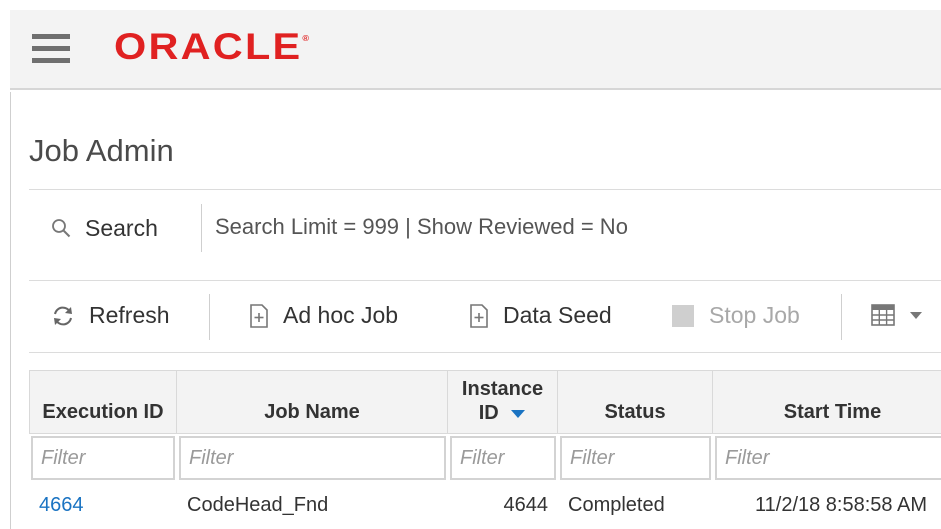  I want to click on column-header-execution-id: Execution ID, so click(103, 402).